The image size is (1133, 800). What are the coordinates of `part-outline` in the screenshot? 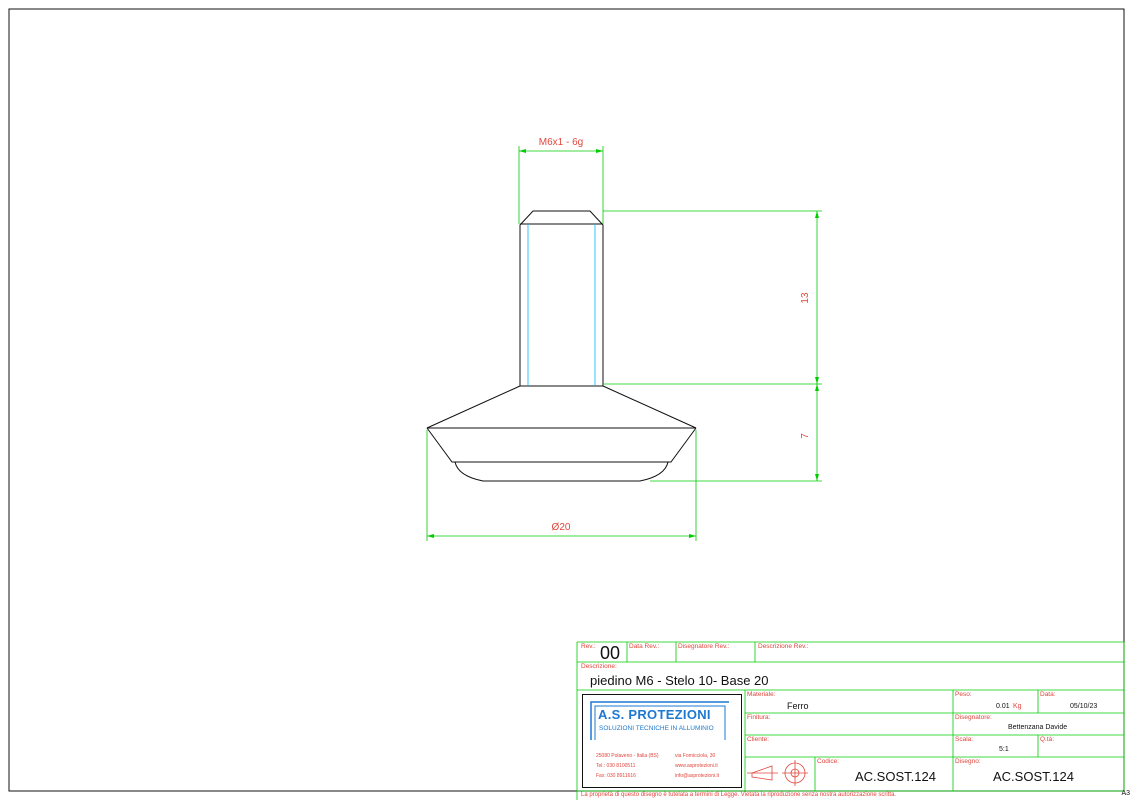 It's located at (561, 346).